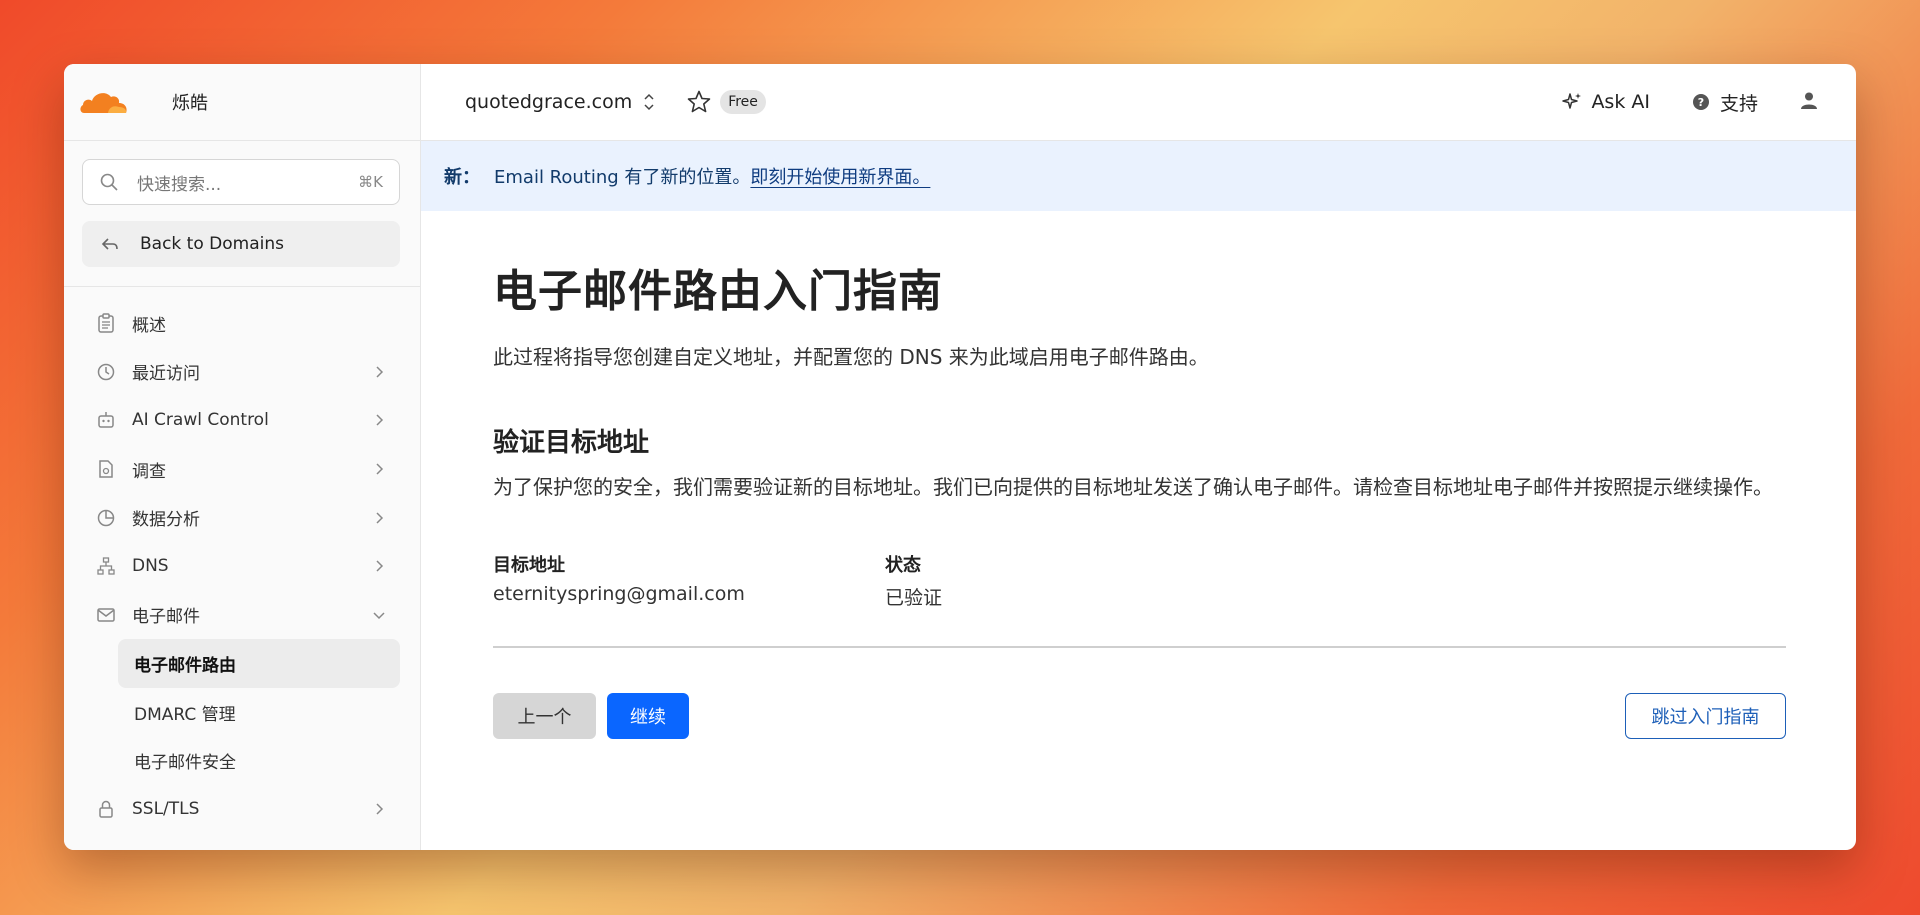 Image resolution: width=1920 pixels, height=915 pixels. Describe the element at coordinates (571, 443) in the screenshot. I see `section-title: 验证目标地址` at that location.